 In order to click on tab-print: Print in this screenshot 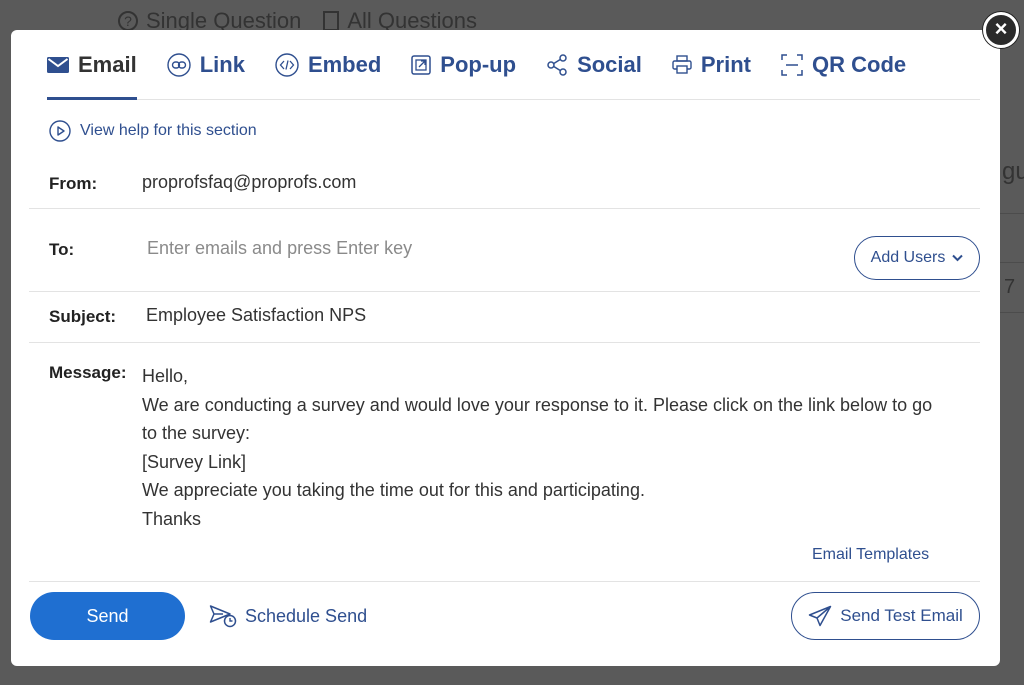, I will do `click(711, 64)`.